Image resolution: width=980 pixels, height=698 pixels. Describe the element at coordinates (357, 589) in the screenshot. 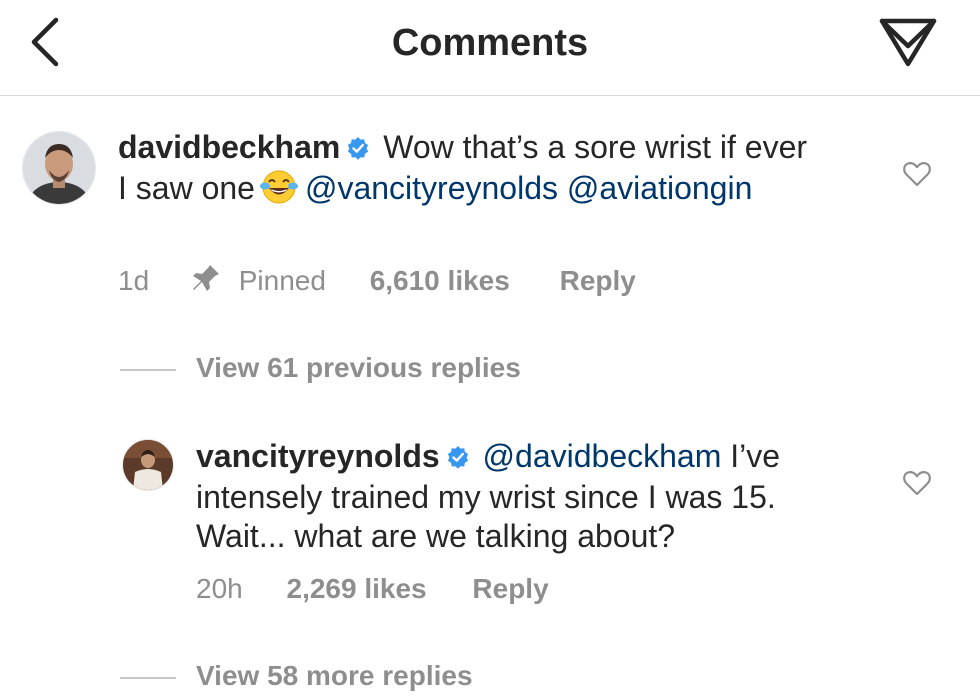

I see `likes-count: 2,269 likes` at that location.